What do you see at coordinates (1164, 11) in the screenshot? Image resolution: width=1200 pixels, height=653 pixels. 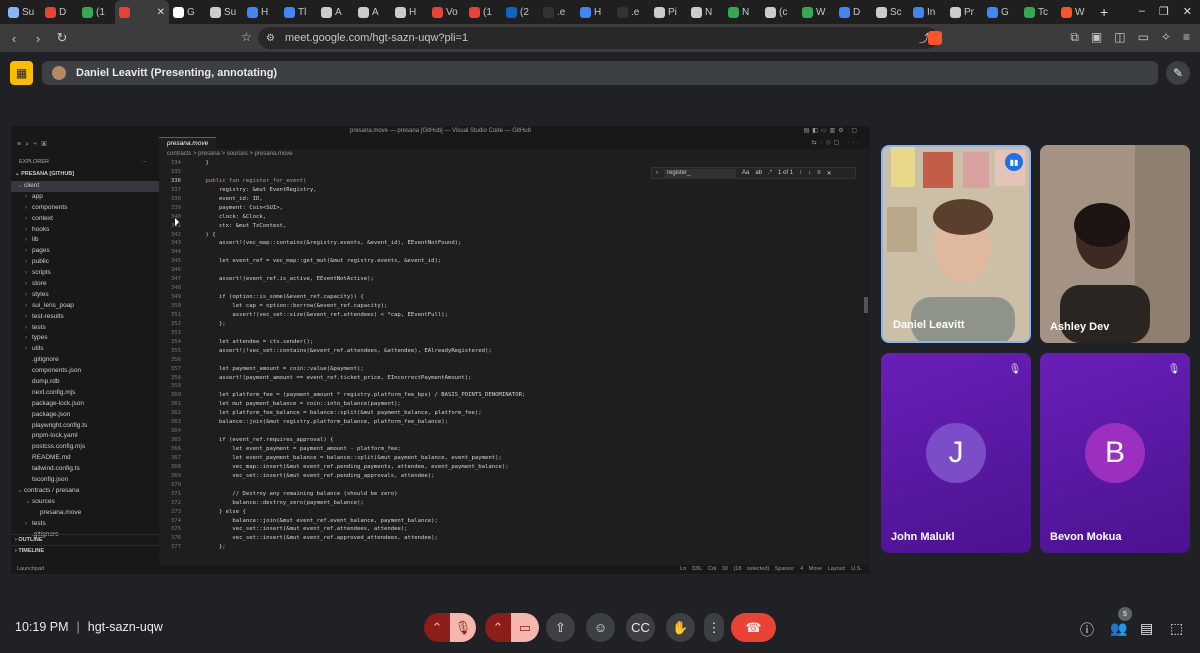 I see `restore-icon: ❐` at bounding box center [1164, 11].